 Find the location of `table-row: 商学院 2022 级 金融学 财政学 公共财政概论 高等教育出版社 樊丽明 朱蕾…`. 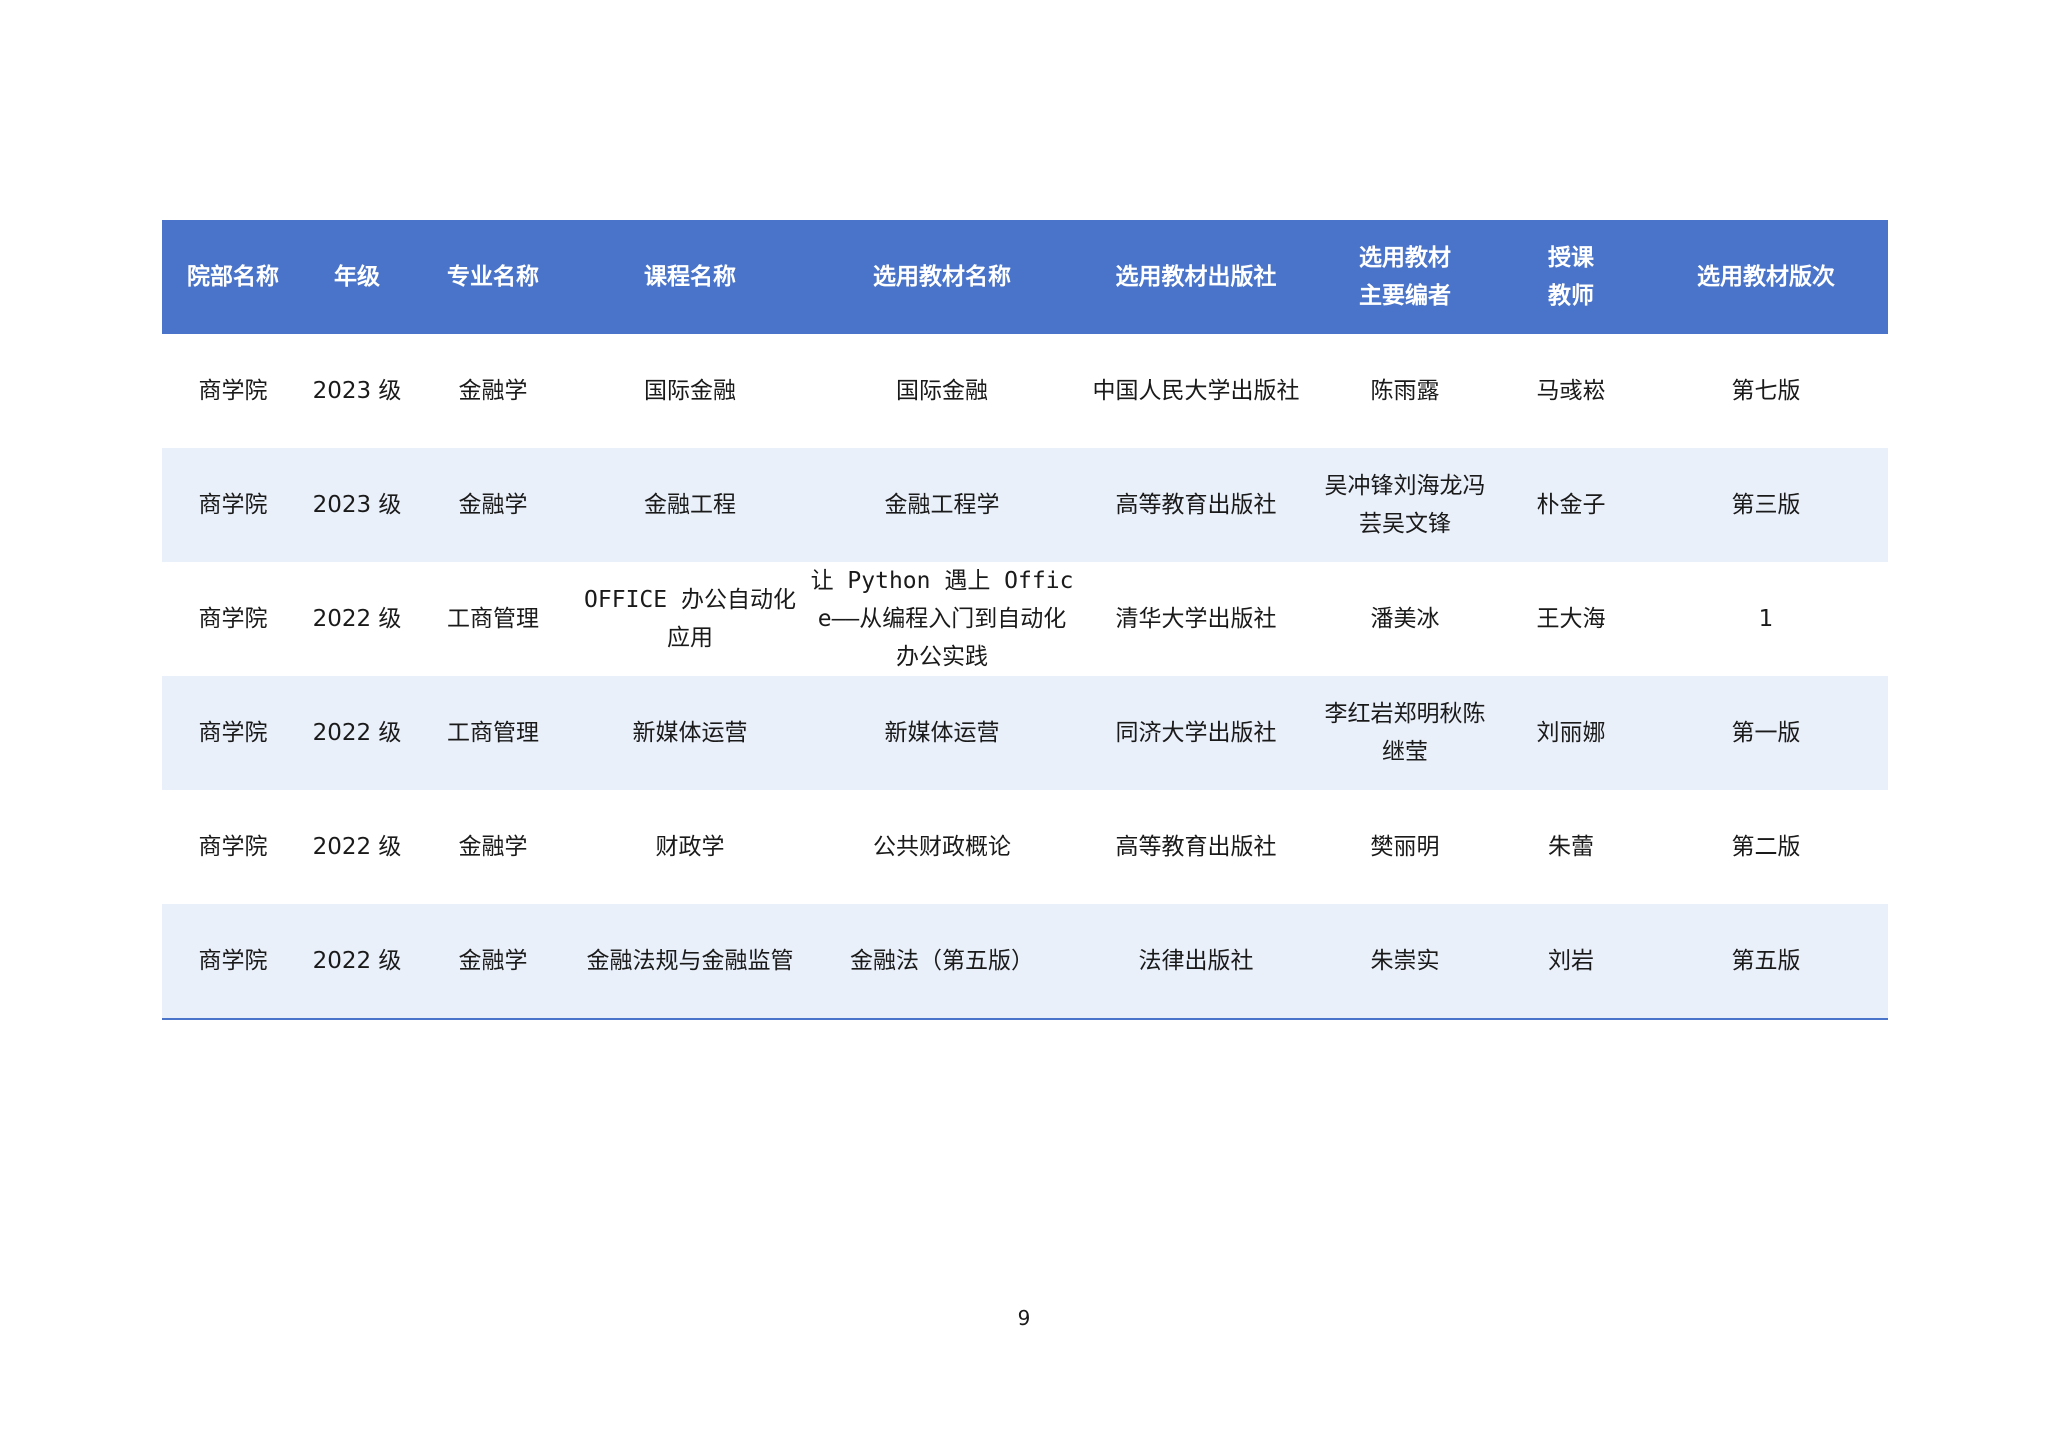

table-row: 商学院 2022 级 金融学 财政学 公共财政概论 高等教育出版社 樊丽明 朱蕾… is located at coordinates (1025, 847).